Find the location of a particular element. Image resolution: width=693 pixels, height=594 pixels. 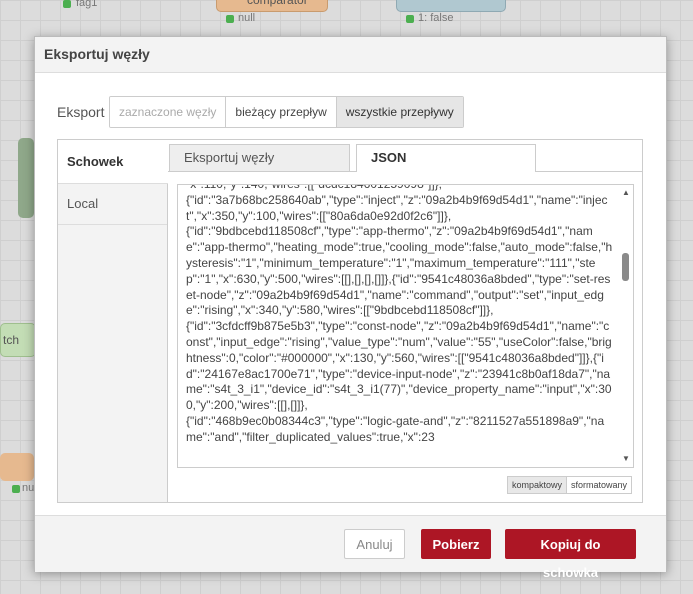

scroll-down-icon: ▼ is located at coordinates (626, 459).